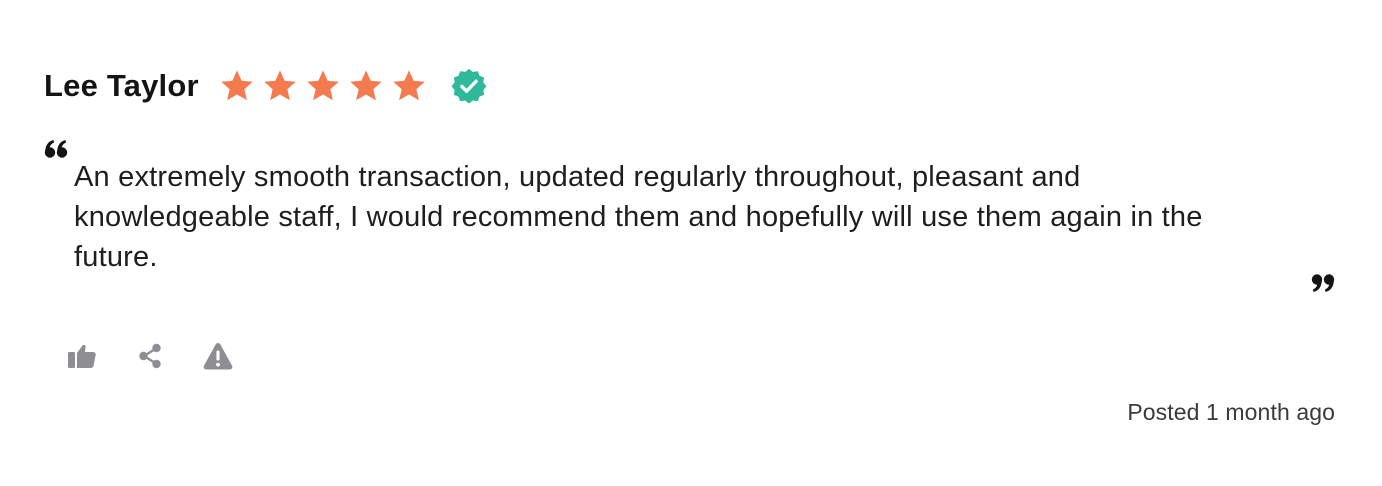 This screenshot has height=486, width=1382. I want to click on report-button, so click(218, 356).